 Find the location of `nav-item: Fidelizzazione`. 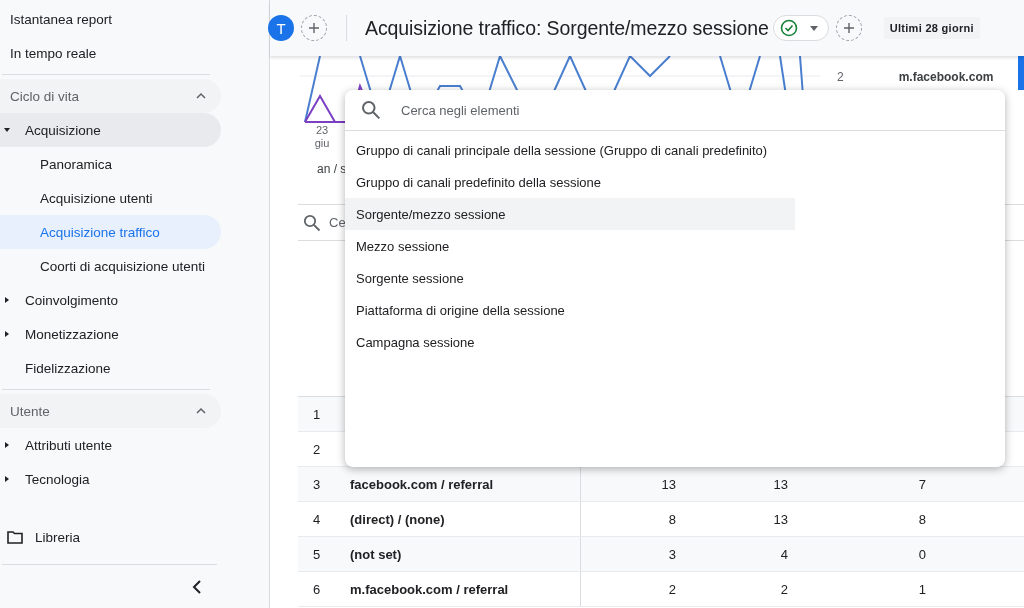

nav-item: Fidelizzazione is located at coordinates (110, 368).